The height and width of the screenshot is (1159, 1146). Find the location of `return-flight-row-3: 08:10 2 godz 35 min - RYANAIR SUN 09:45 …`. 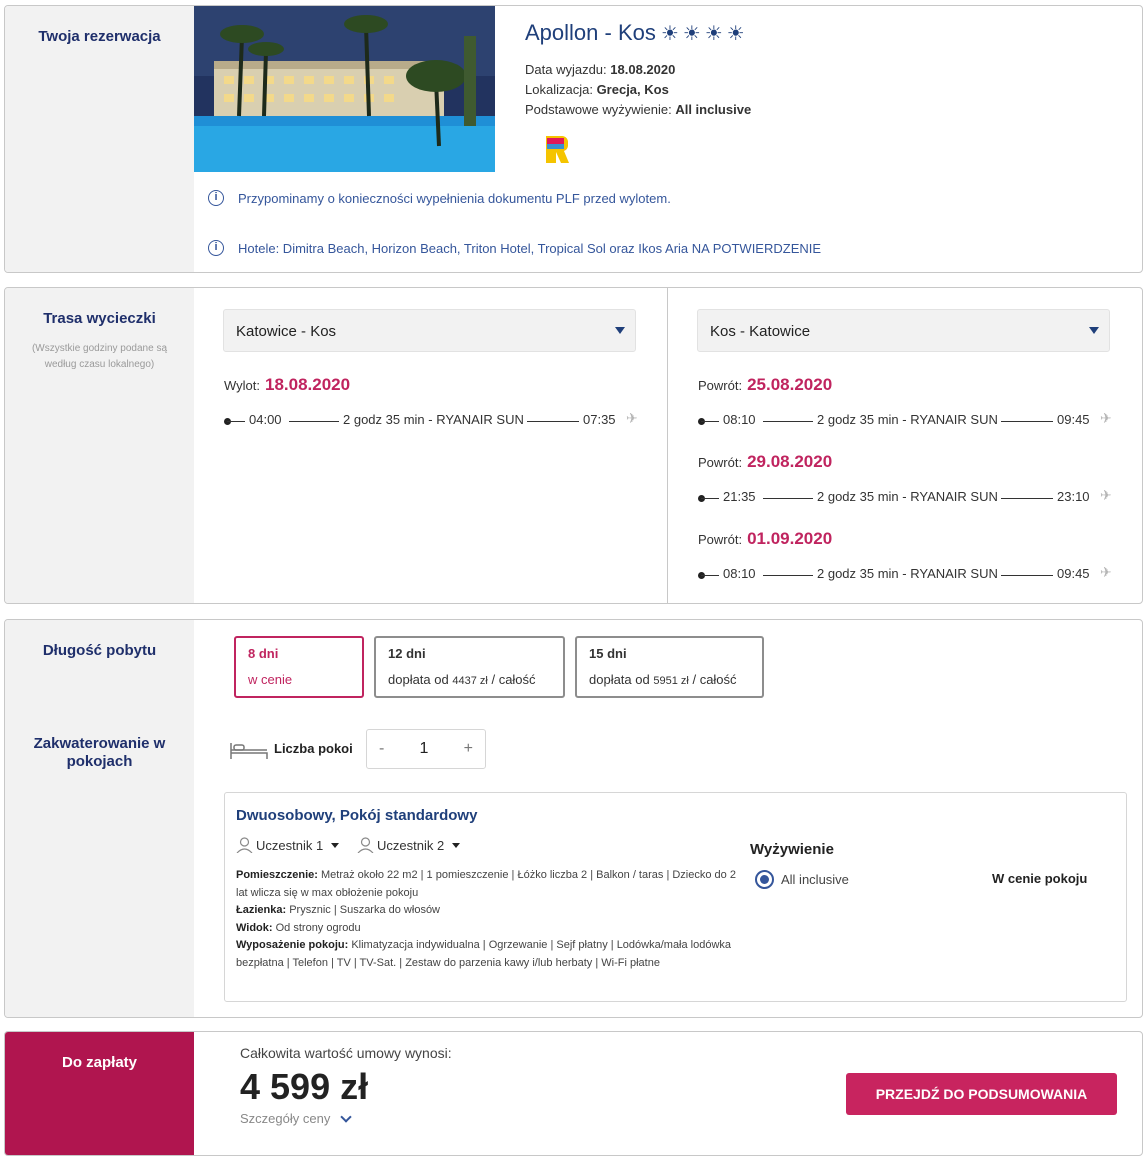

return-flight-row-3: 08:10 2 godz 35 min - RYANAIR SUN 09:45 … is located at coordinates (908, 573).